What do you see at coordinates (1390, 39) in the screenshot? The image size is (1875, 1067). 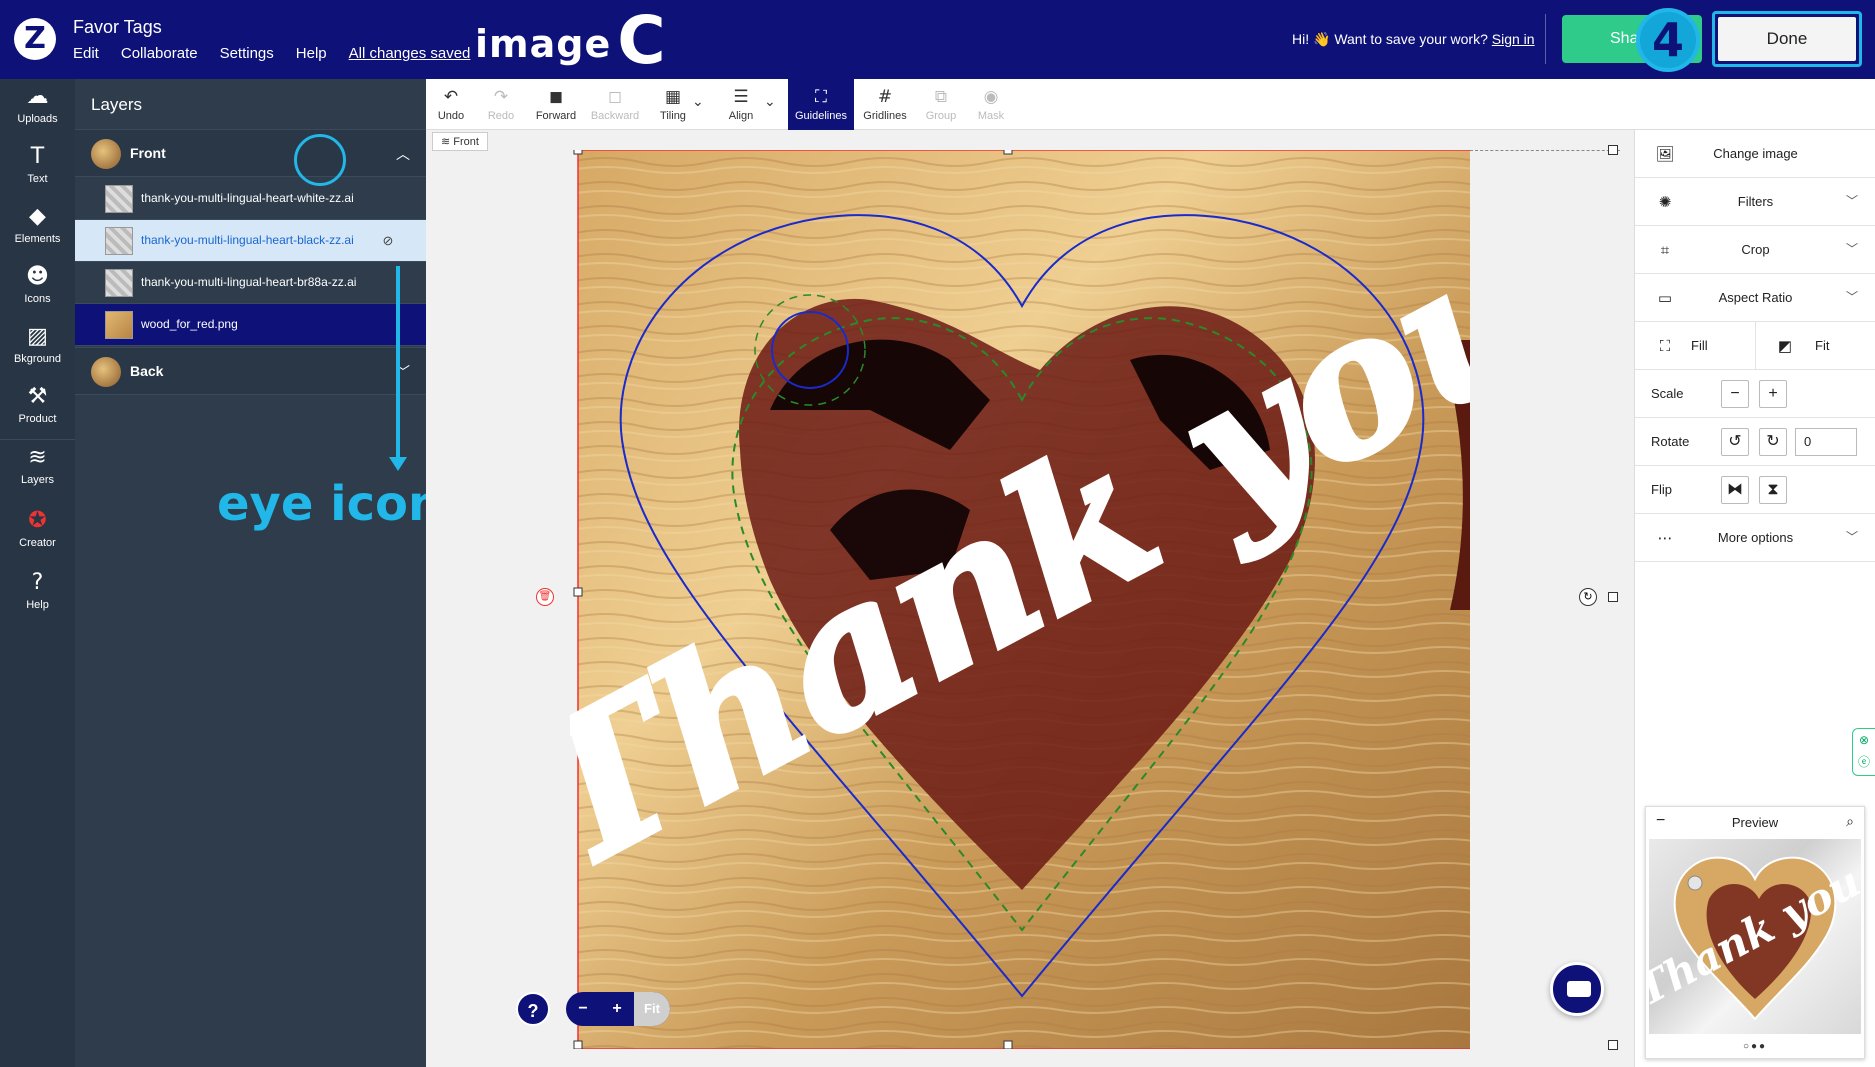 I see `signin-prefix: Hi! 👋 Want to save your work?` at bounding box center [1390, 39].